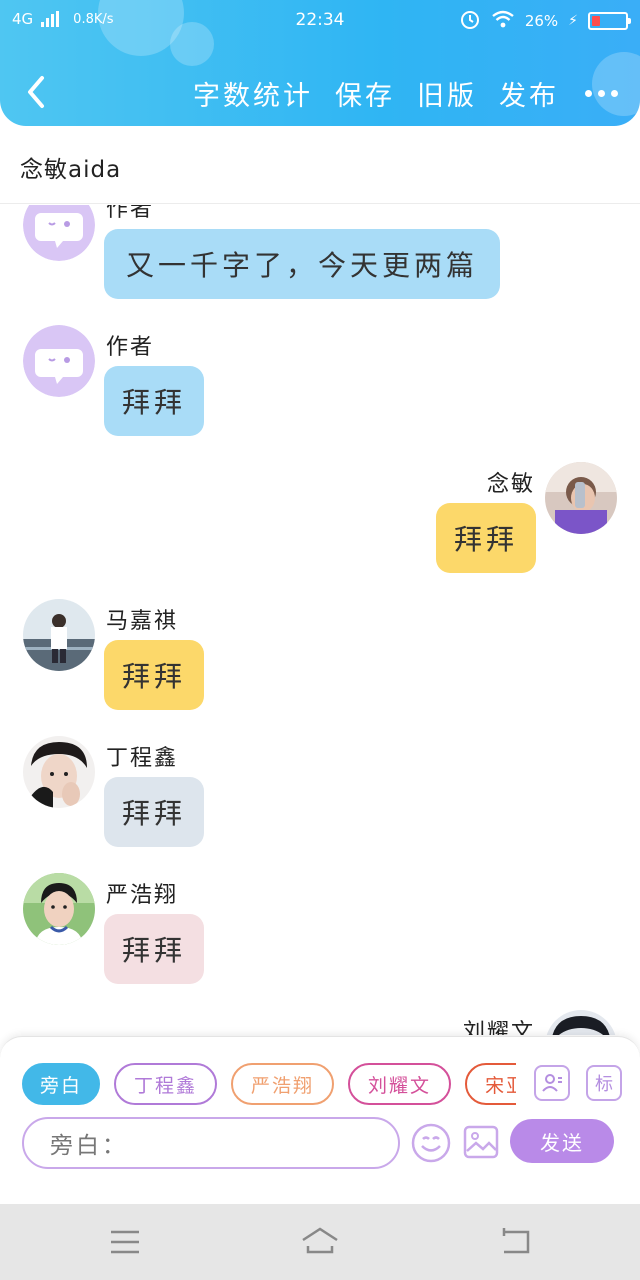 This screenshot has width=640, height=1280. What do you see at coordinates (447, 93) in the screenshot?
I see `old-version-button: 旧版` at bounding box center [447, 93].